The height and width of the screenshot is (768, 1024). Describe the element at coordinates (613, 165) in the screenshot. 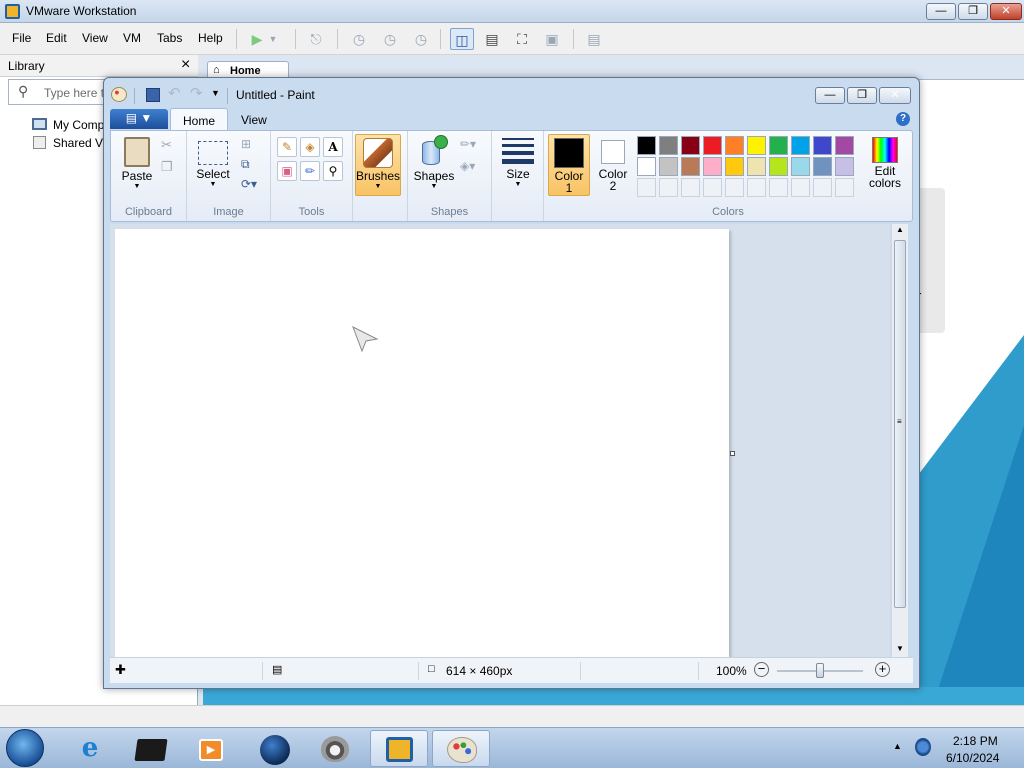

I see `color2-button: Color 2` at that location.